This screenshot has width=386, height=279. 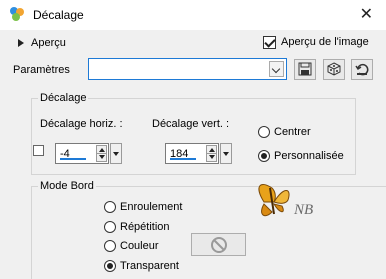 I want to click on watermark-initials: NB, so click(x=303, y=210).